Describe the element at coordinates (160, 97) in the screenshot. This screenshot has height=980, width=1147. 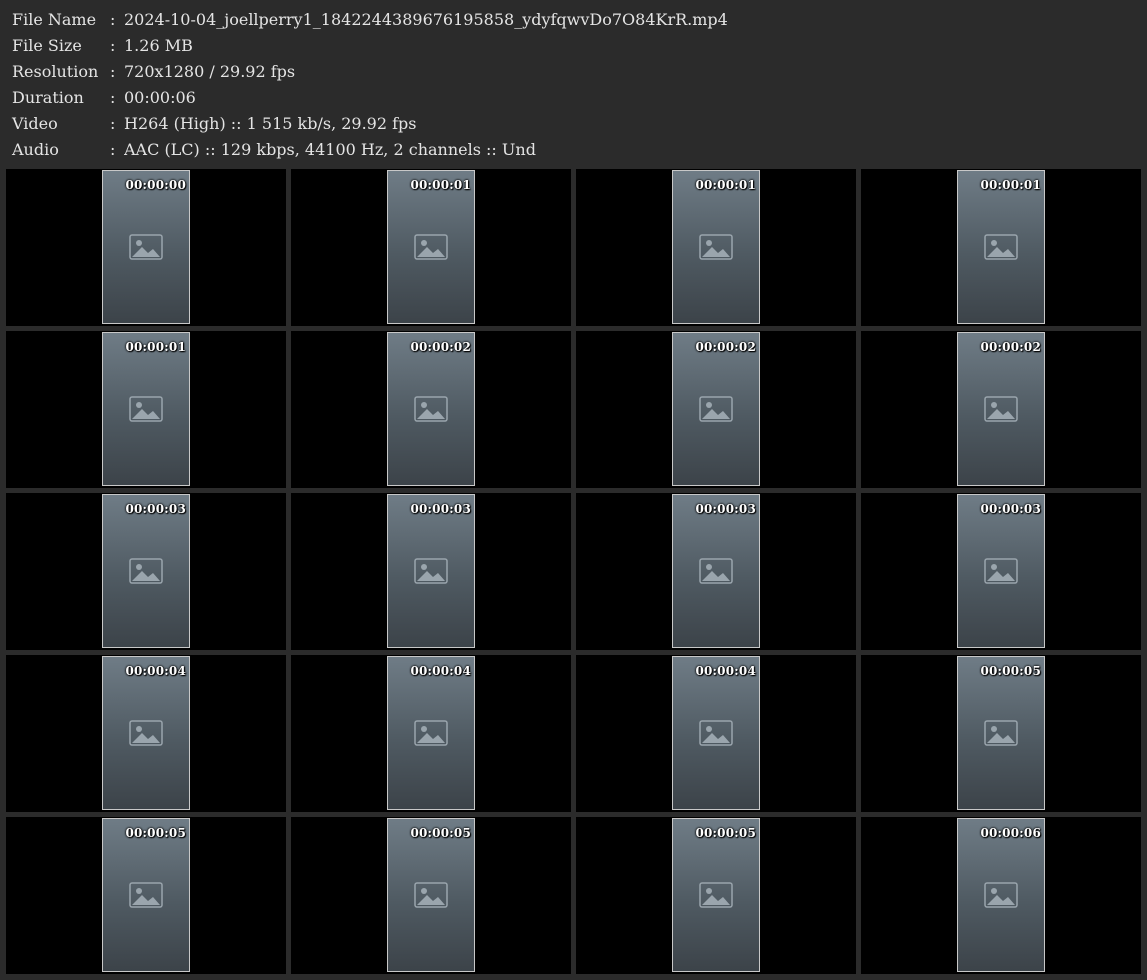
I see `info-value: 00:00:06` at that location.